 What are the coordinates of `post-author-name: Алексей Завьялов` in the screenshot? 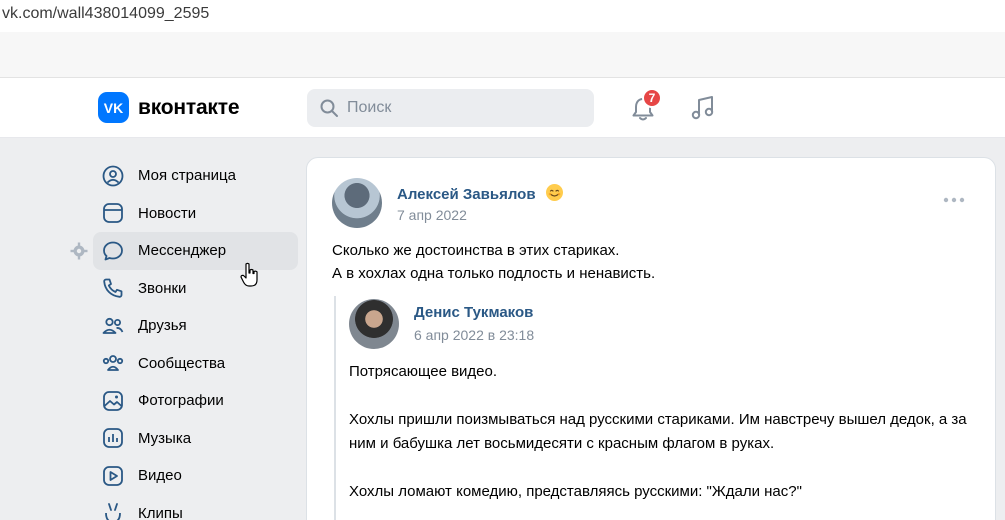 It's located at (466, 194).